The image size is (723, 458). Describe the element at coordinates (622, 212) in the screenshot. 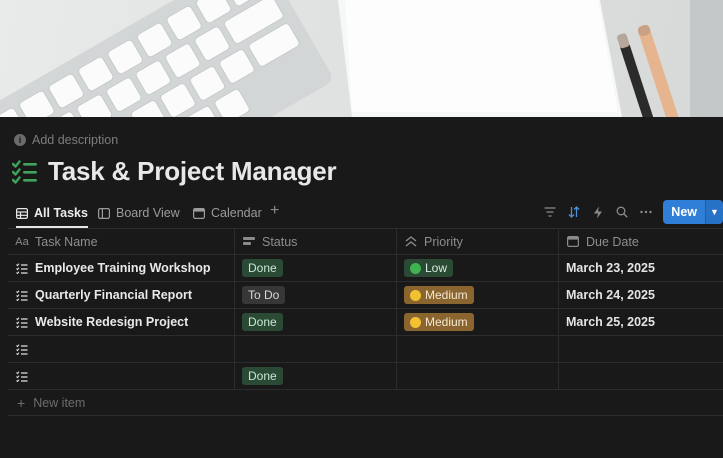

I see `search-icon` at that location.